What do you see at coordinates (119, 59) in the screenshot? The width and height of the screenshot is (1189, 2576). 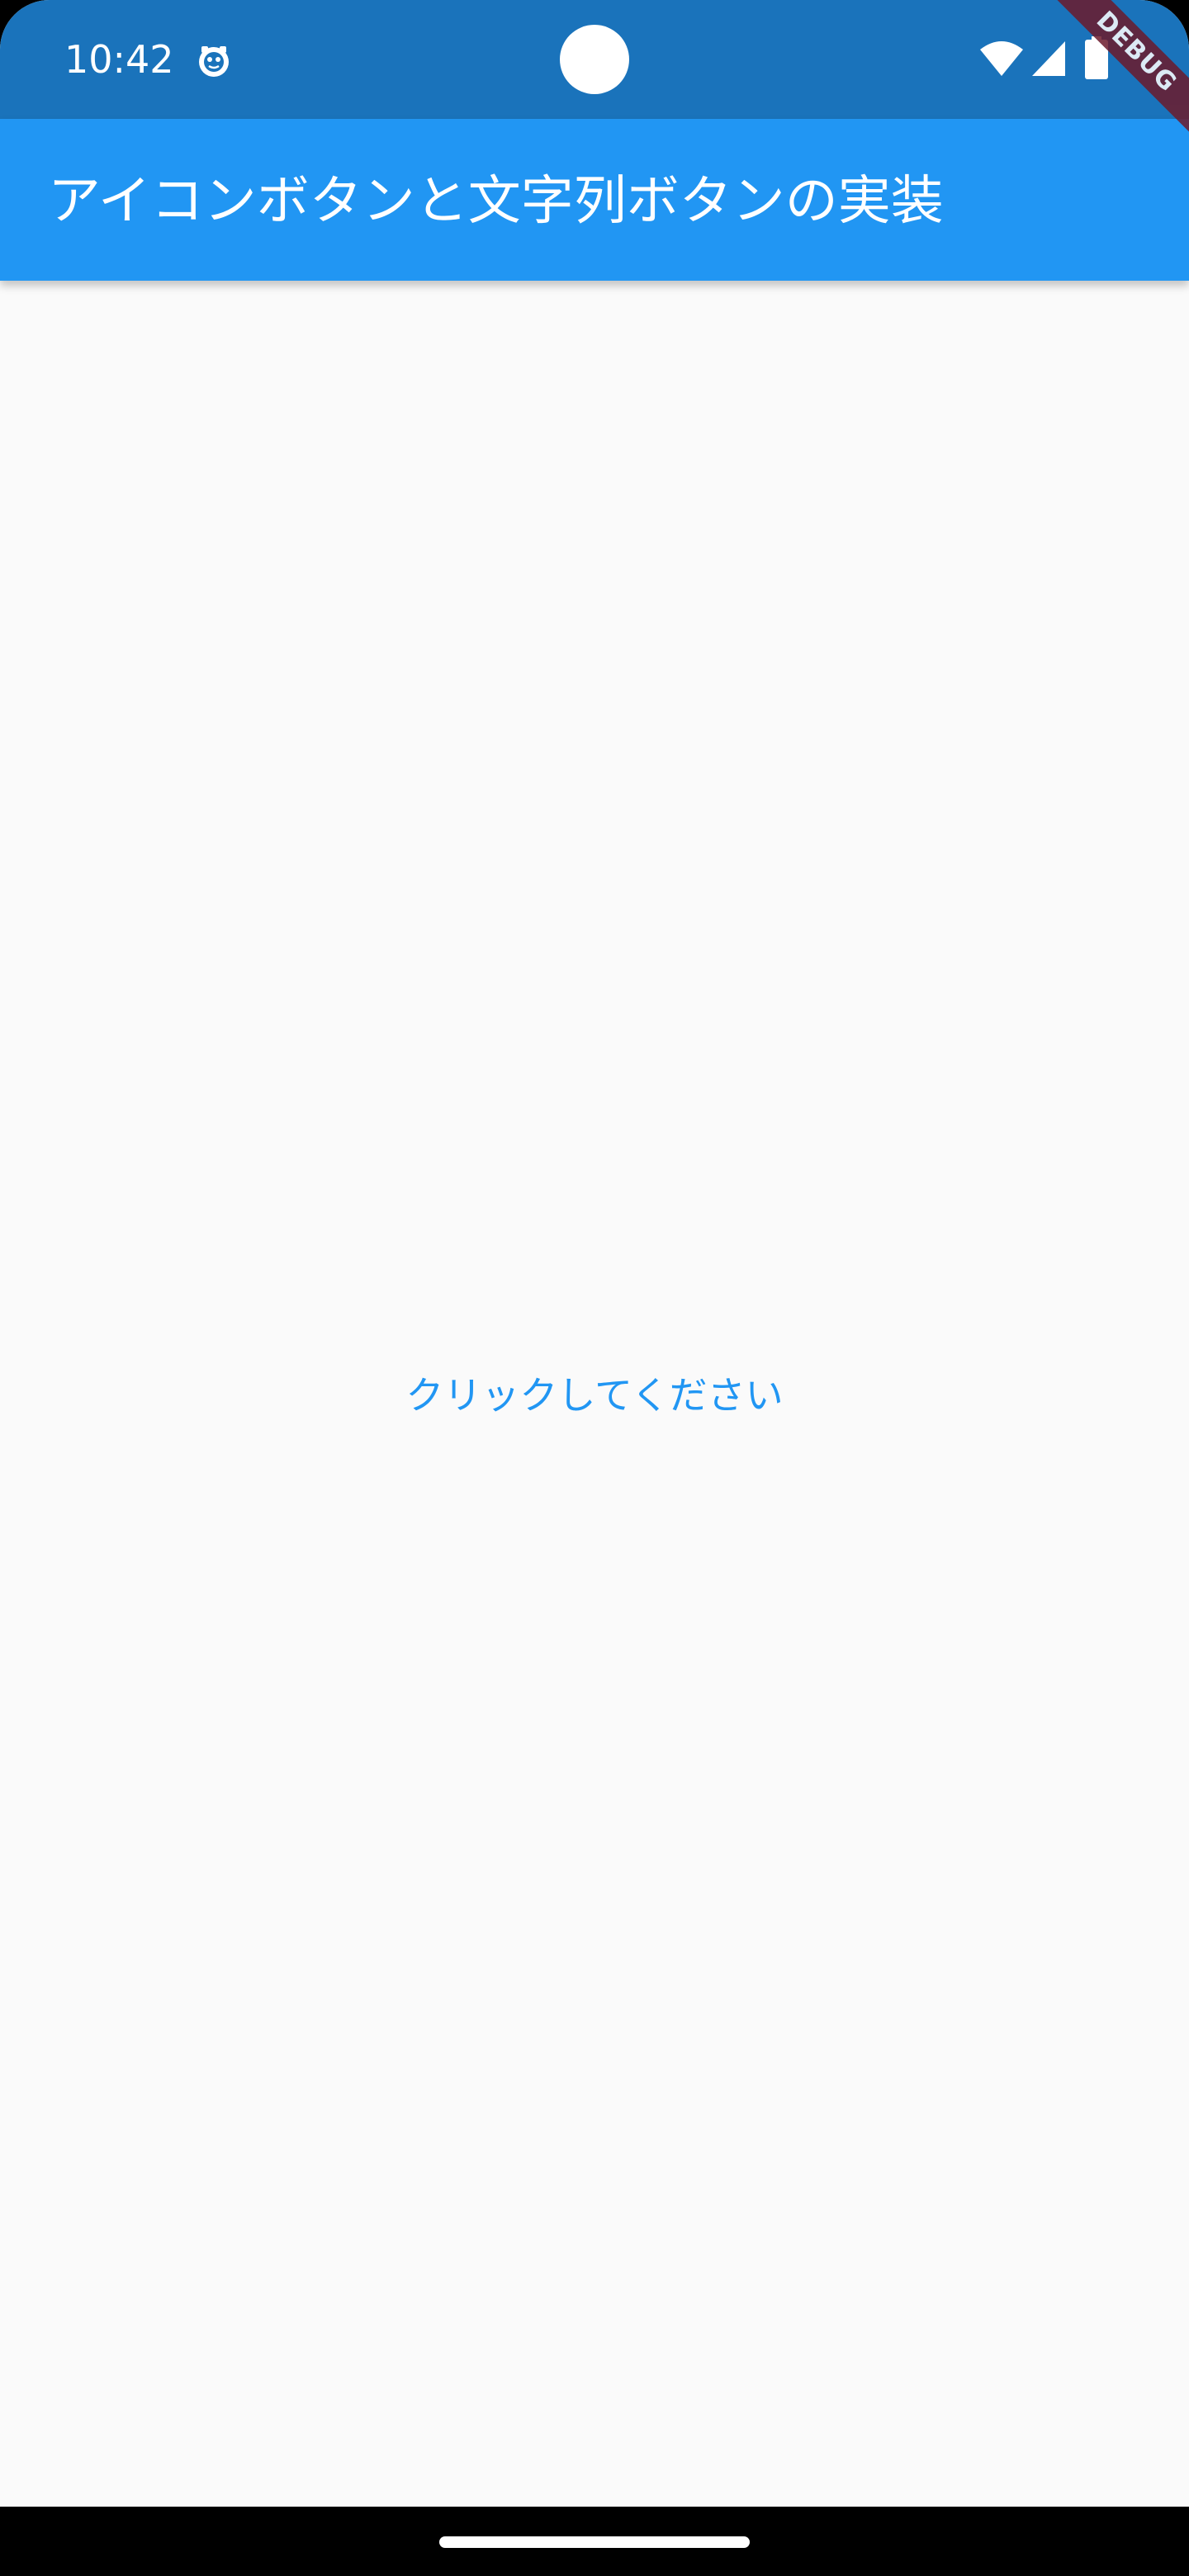 I see `status-time: 10:42` at bounding box center [119, 59].